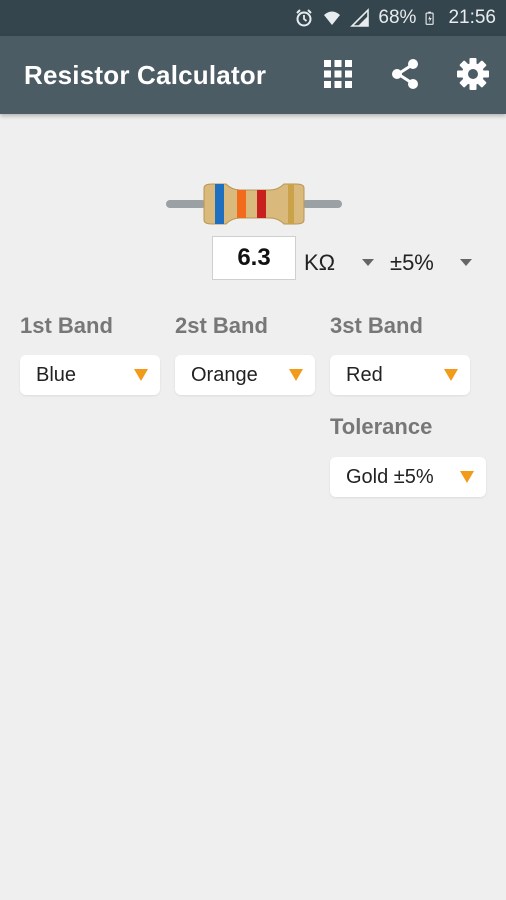 The image size is (506, 900). Describe the element at coordinates (145, 75) in the screenshot. I see `app-title: Resistor Calculator` at that location.